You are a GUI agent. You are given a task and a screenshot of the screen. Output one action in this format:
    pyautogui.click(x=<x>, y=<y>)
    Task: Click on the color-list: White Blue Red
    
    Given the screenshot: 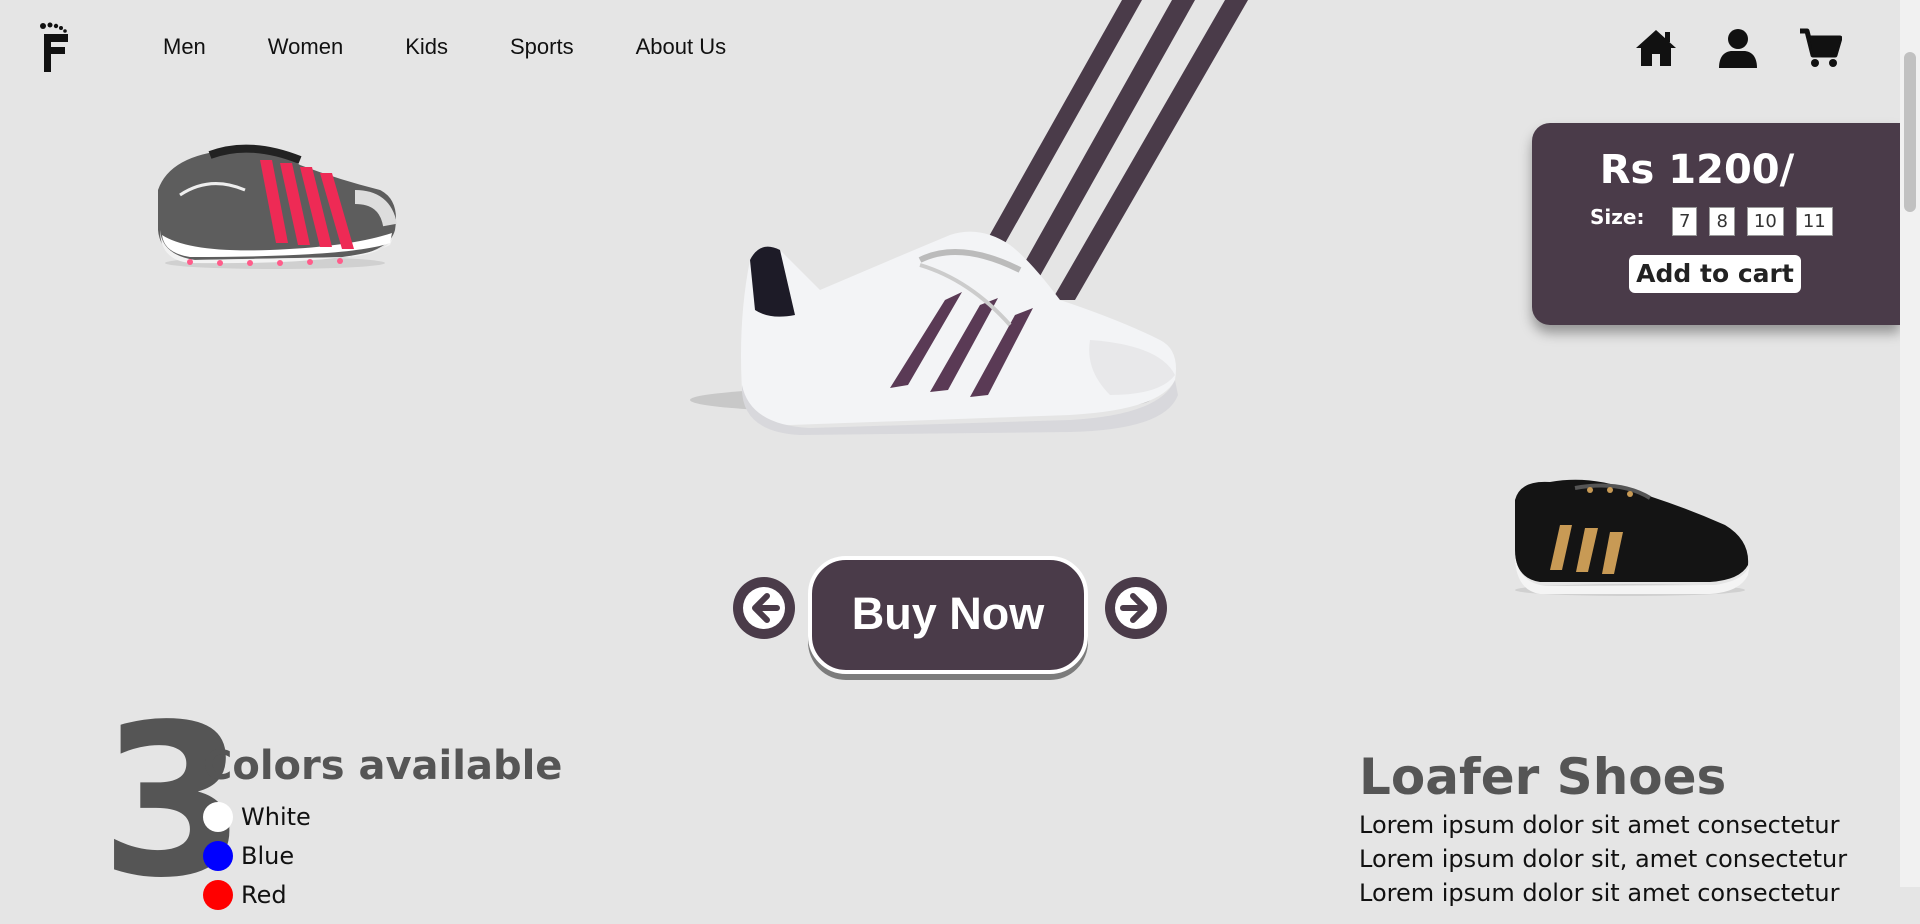 What is the action you would take?
    pyautogui.click(x=257, y=855)
    